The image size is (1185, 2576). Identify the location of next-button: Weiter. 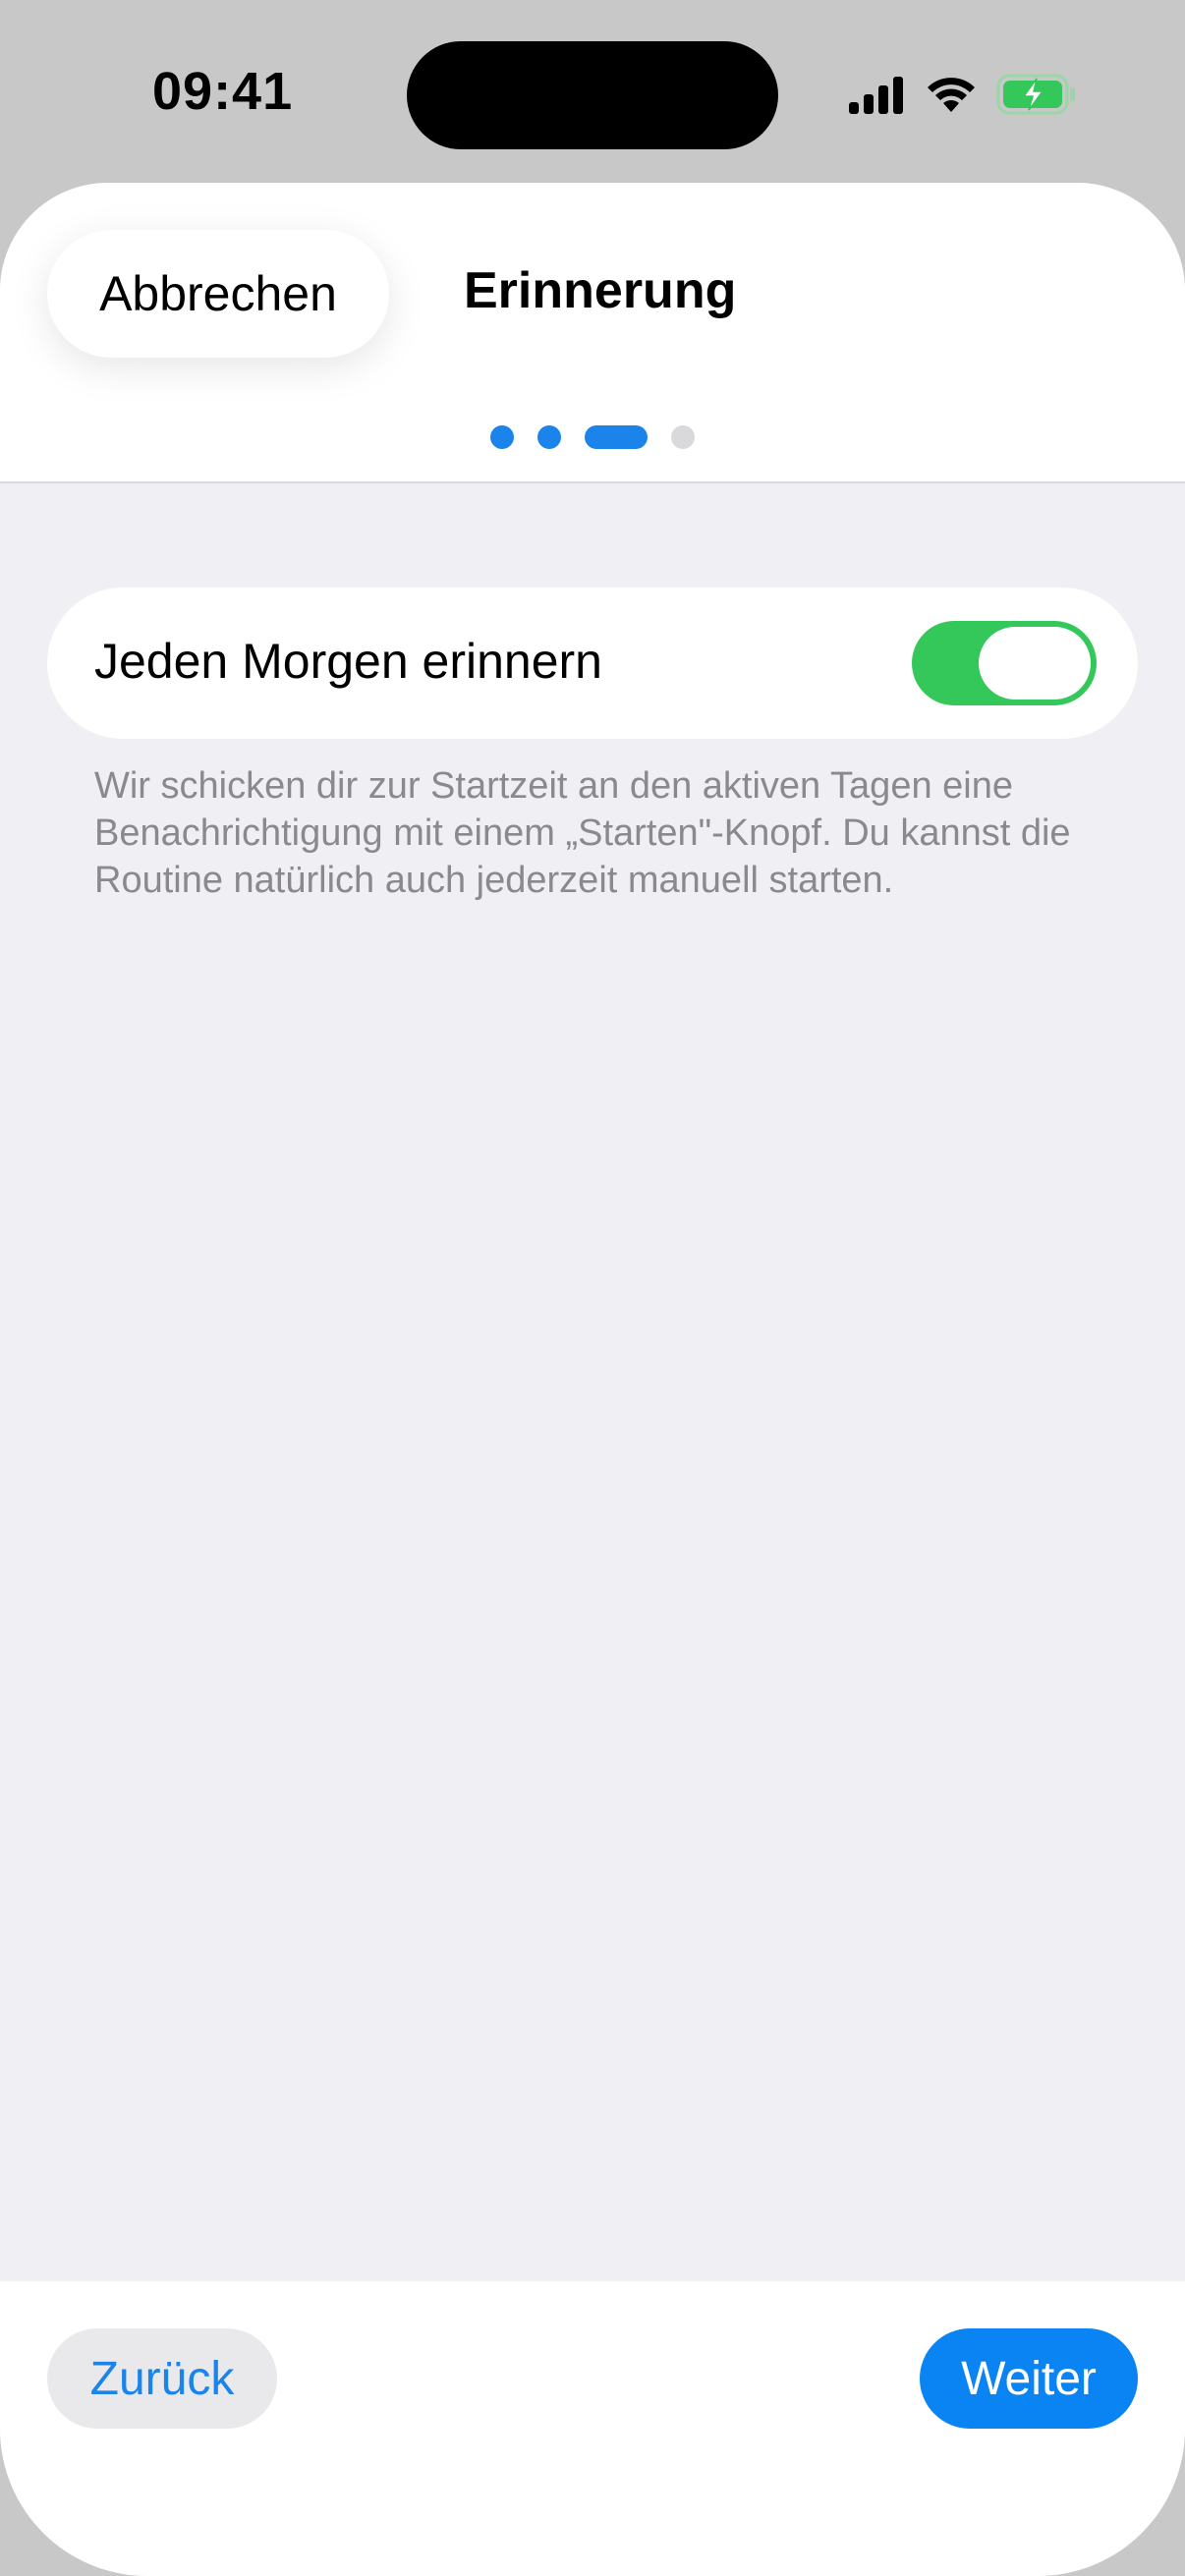
(1029, 2378).